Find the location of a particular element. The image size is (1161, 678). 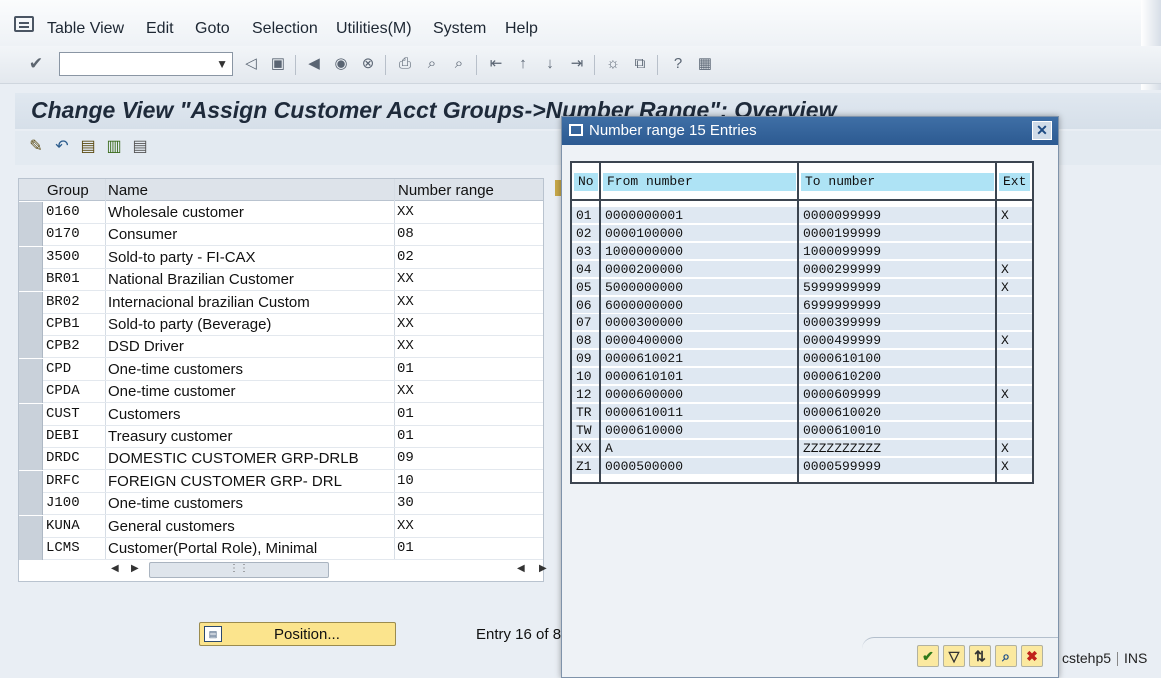

cell-no: XX is located at coordinates (585, 448).